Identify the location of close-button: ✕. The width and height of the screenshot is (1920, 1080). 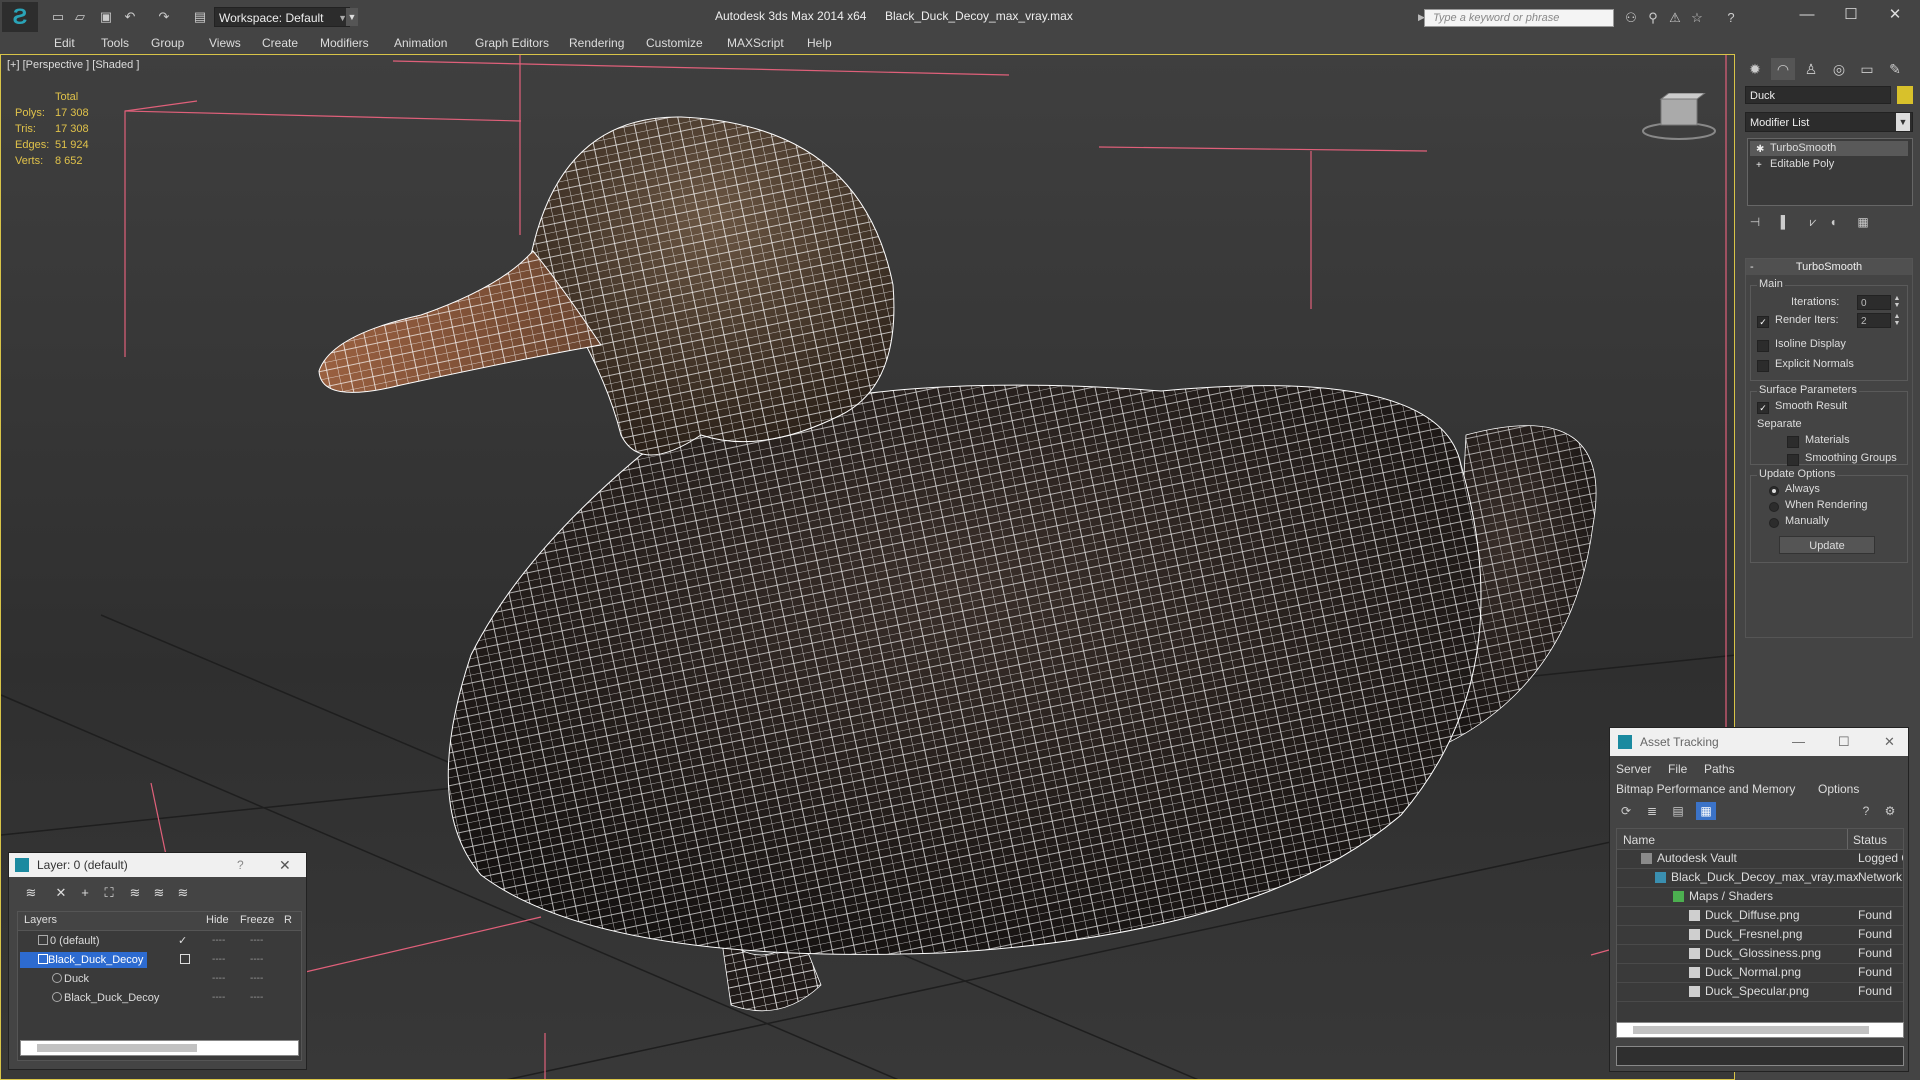
(1895, 15).